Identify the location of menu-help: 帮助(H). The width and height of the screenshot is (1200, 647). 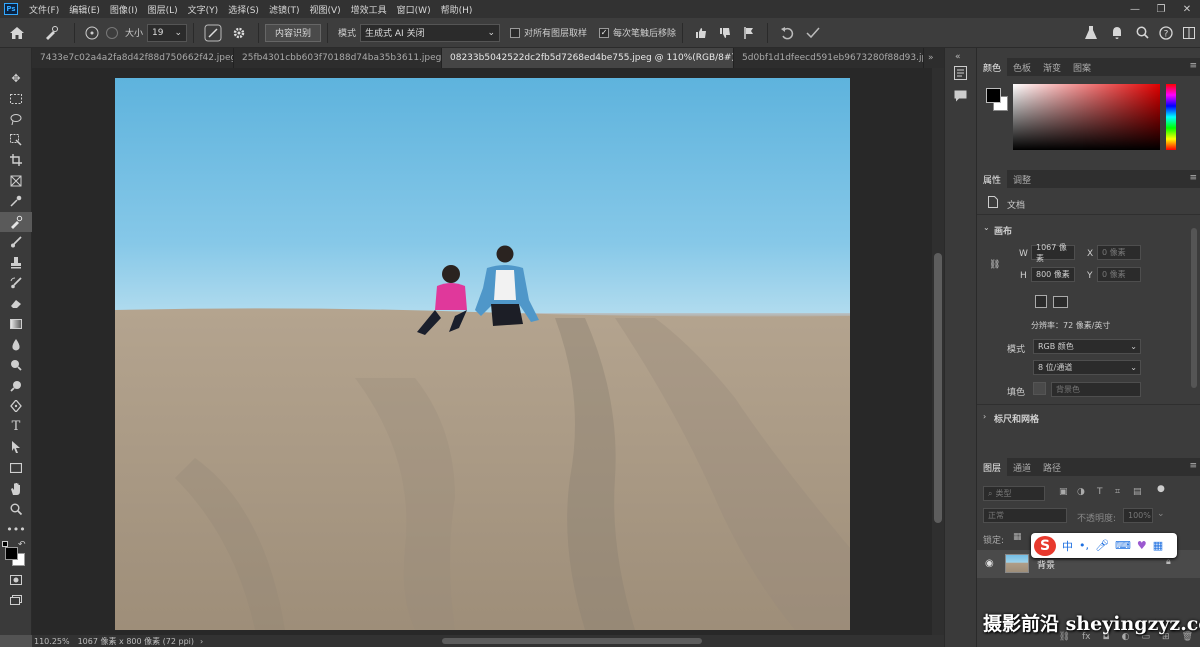
(457, 9).